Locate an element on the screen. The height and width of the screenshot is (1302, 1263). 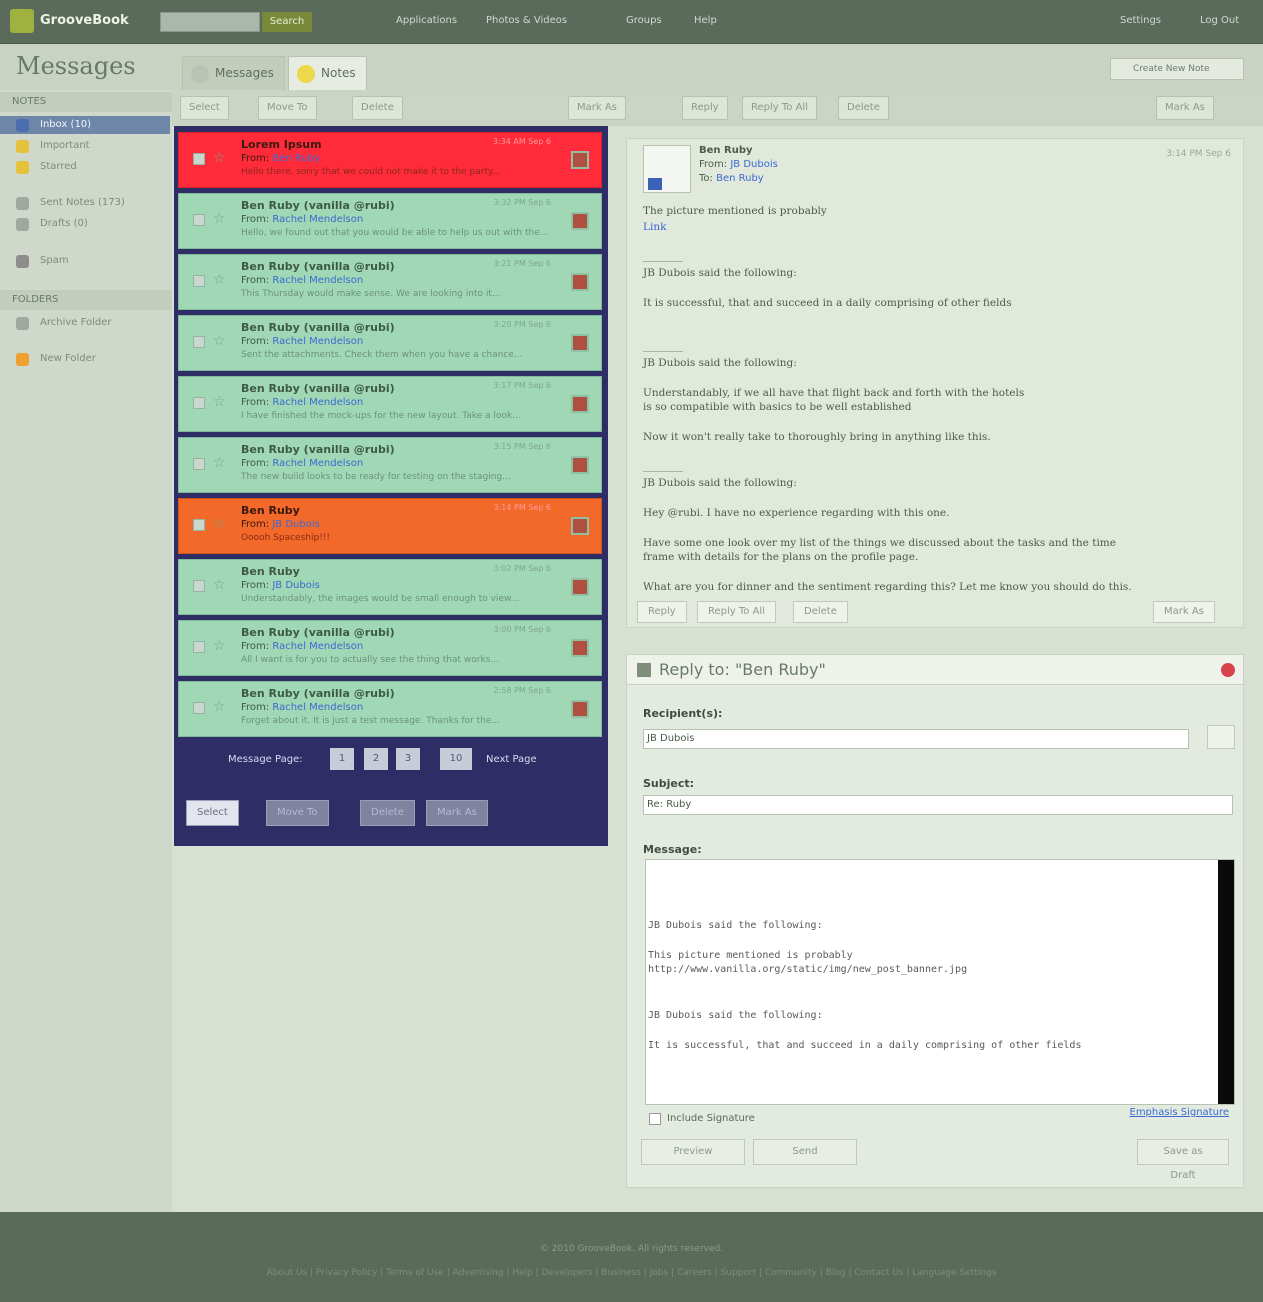
page-10-button: 10 is located at coordinates (456, 759).